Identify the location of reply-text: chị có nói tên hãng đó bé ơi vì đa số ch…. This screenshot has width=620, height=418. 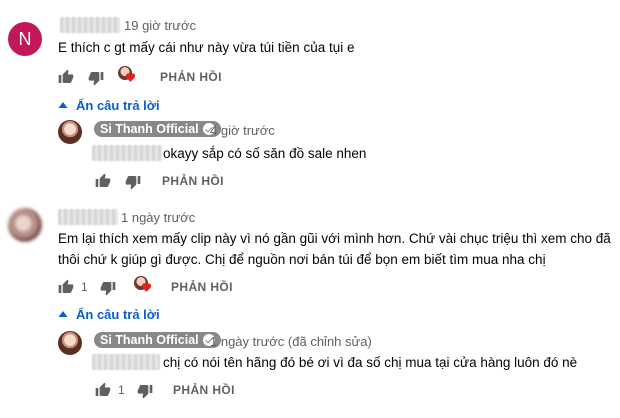
(370, 362).